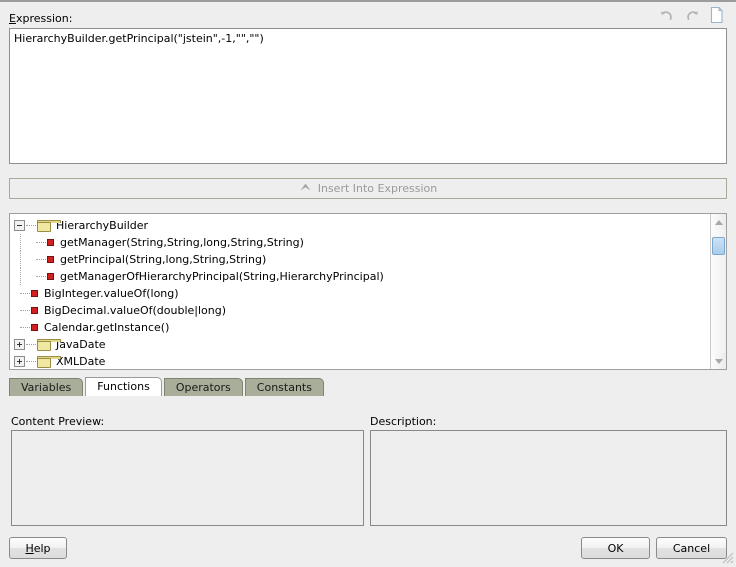  Describe the element at coordinates (368, 17) in the screenshot. I see `expression-header: Expression:` at that location.